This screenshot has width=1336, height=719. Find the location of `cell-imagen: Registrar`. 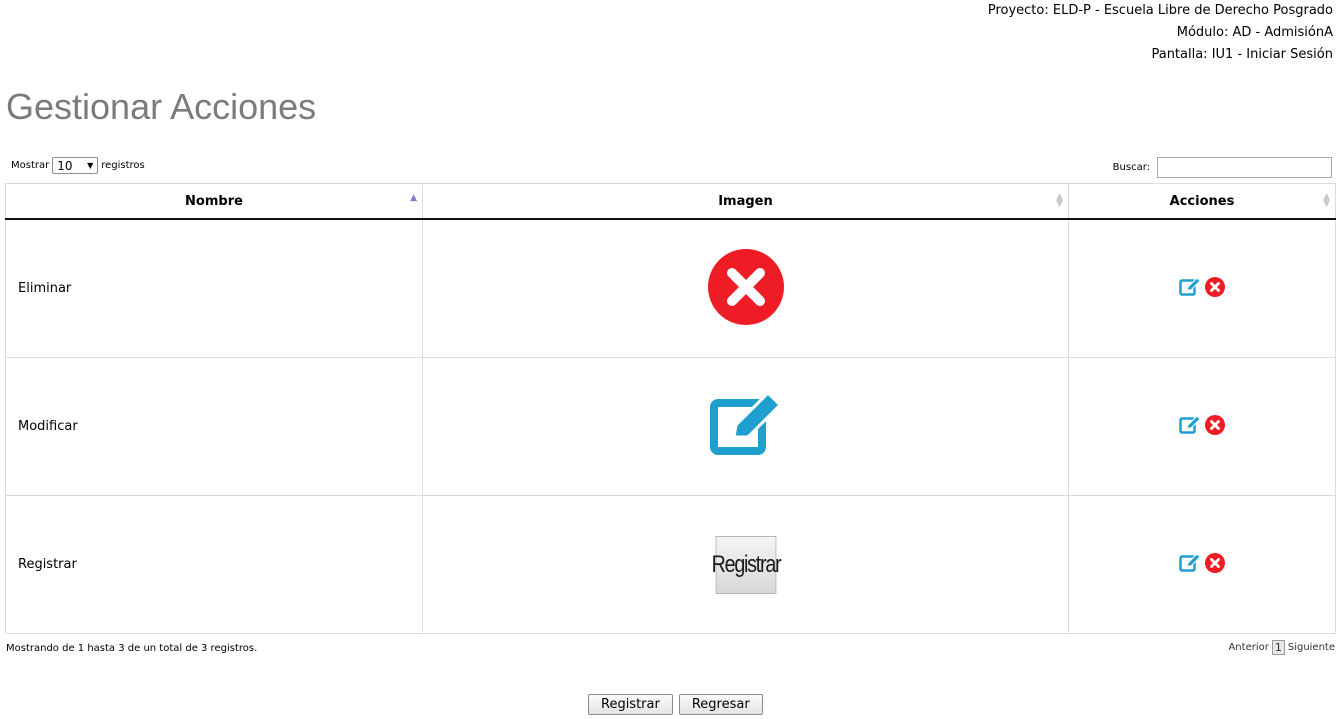

cell-imagen: Registrar is located at coordinates (745, 564).